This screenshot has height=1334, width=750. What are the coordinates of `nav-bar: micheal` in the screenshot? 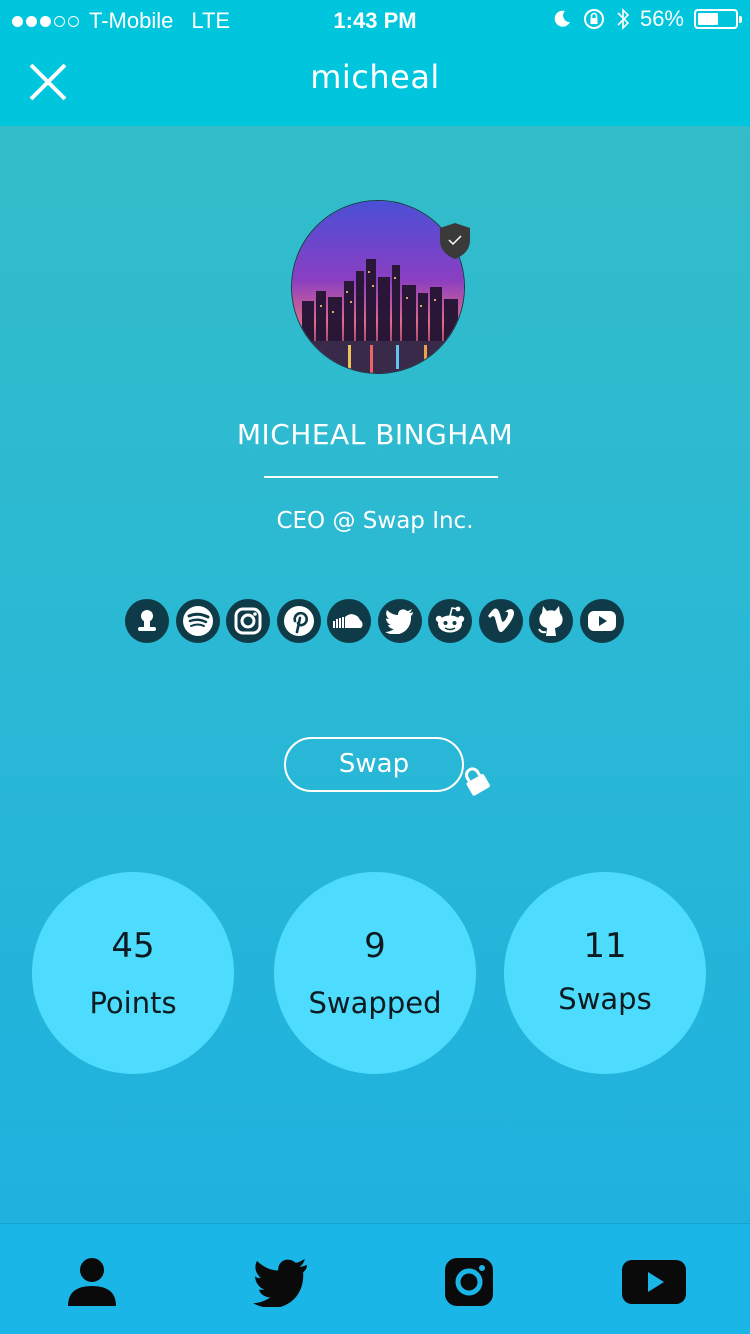 It's located at (375, 83).